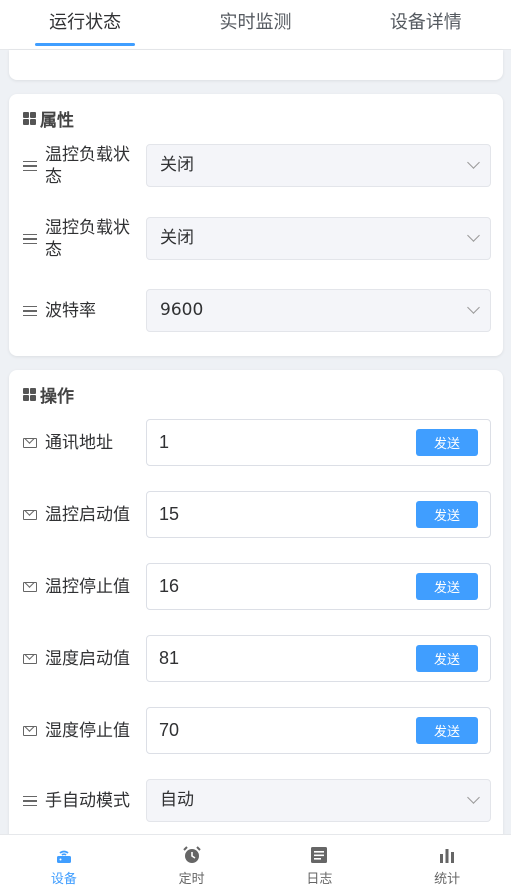 The height and width of the screenshot is (890, 511). I want to click on status-card, so click(256, 65).